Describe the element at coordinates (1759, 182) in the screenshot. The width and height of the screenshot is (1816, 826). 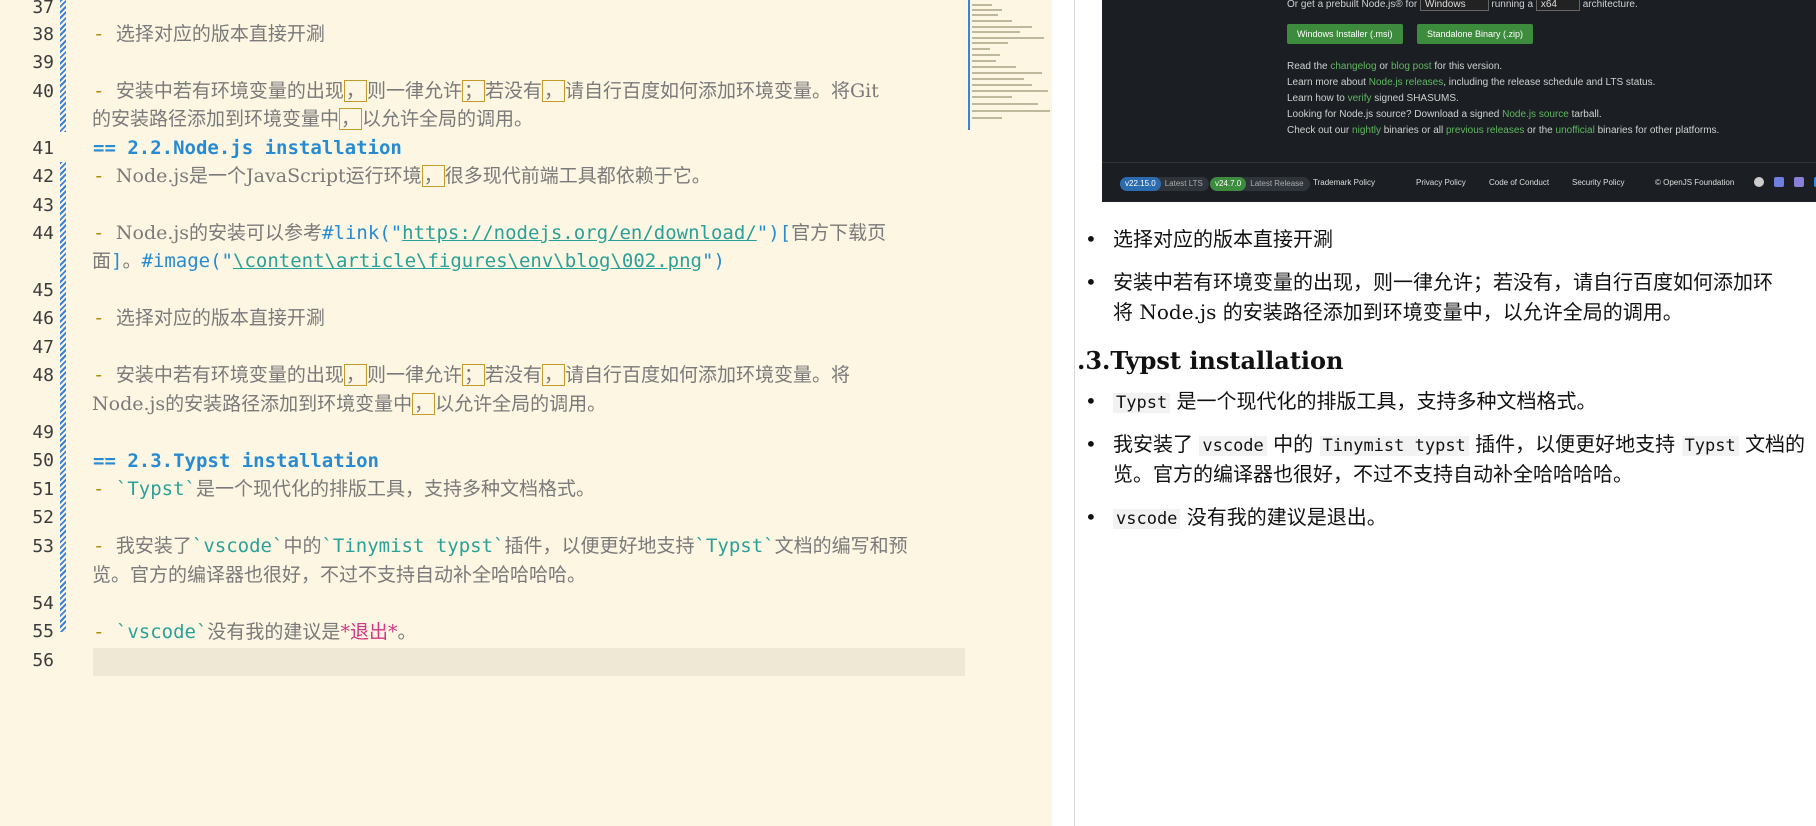
I see `github-icon` at that location.